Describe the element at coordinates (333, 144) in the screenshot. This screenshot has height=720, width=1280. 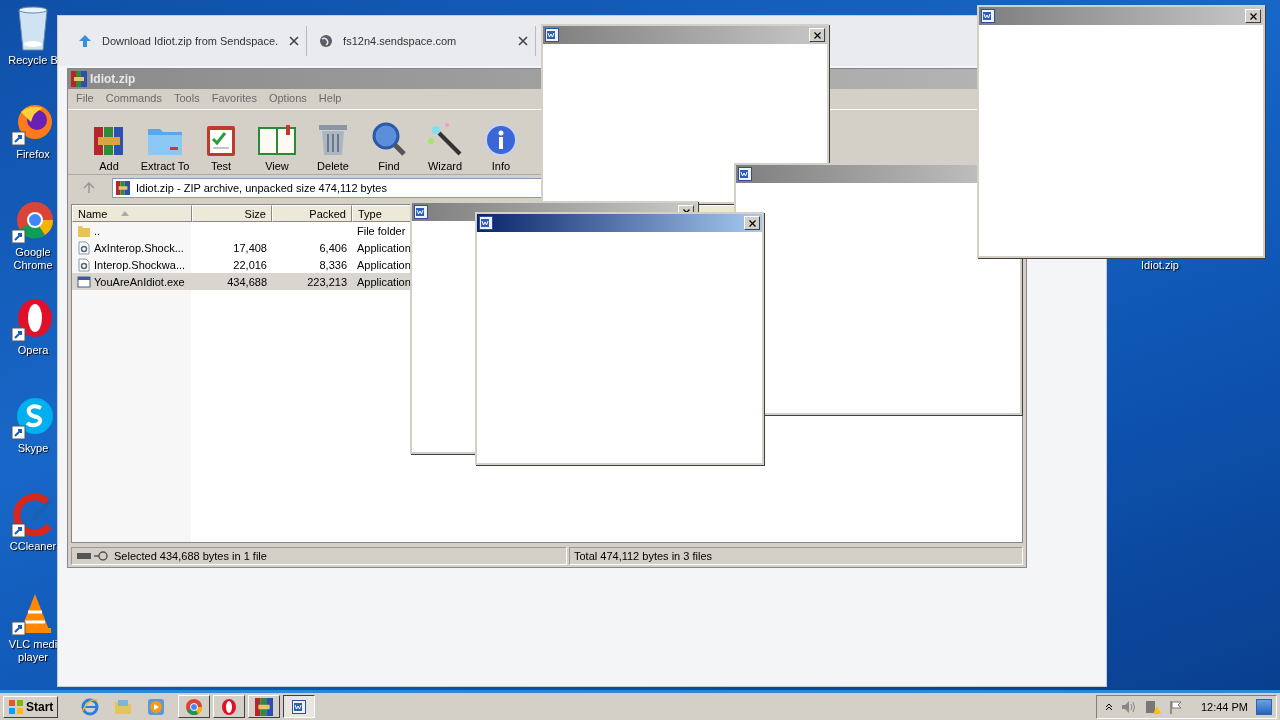
I see `toolbar-button: Delete` at that location.